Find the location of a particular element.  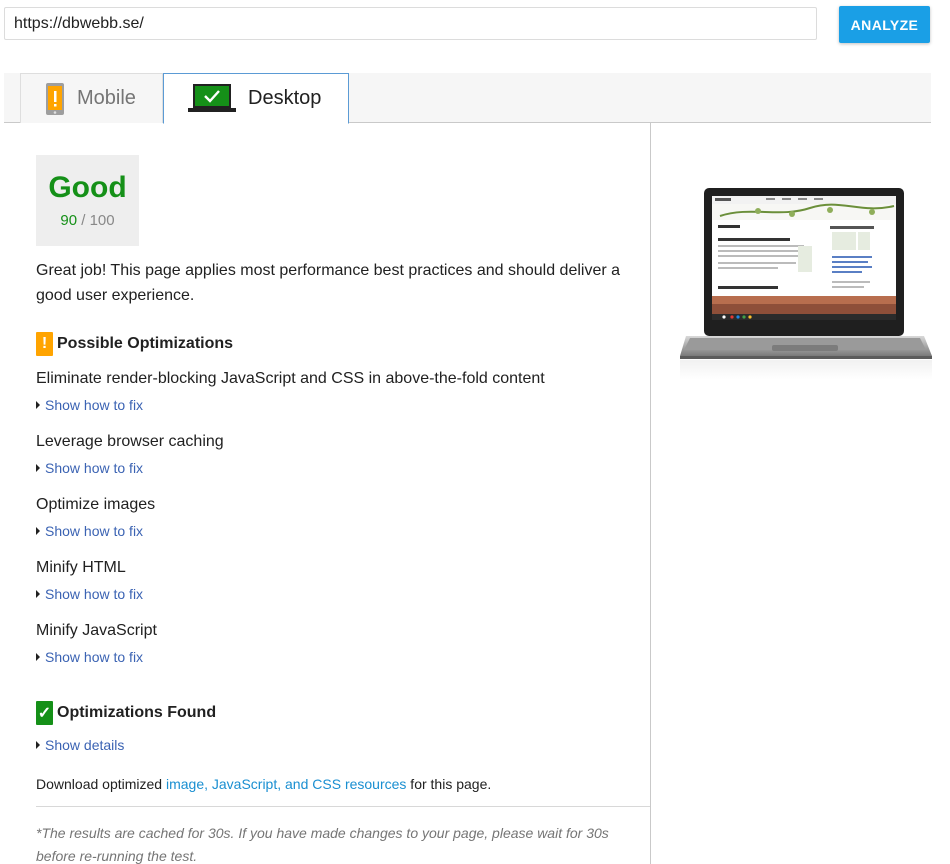

check-icon: ✓ is located at coordinates (44, 713).